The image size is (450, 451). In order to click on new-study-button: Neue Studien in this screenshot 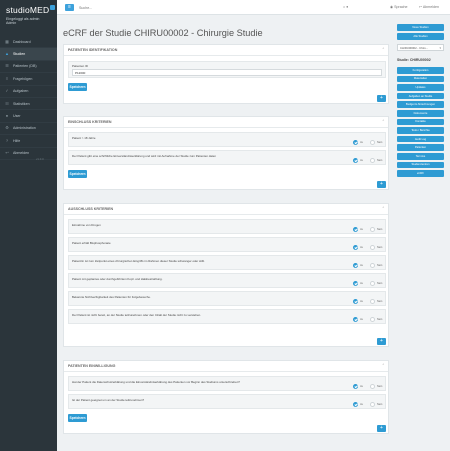, I will do `click(420, 27)`.